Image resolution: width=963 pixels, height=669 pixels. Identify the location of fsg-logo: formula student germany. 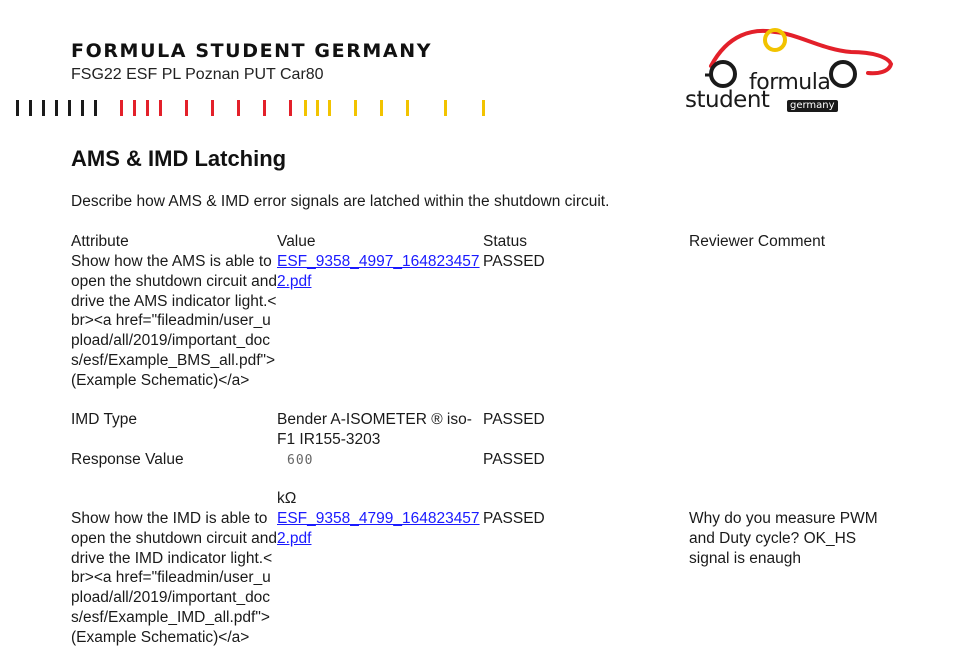
(790, 69).